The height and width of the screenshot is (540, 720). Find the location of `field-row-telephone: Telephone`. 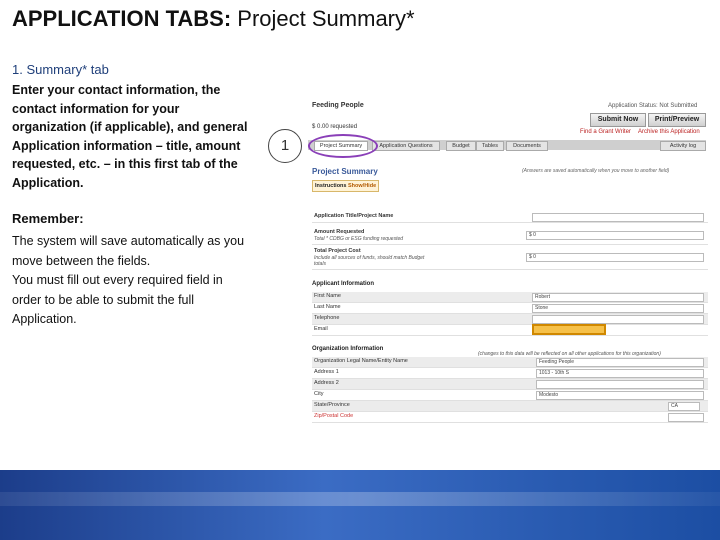

field-row-telephone: Telephone is located at coordinates (510, 319).